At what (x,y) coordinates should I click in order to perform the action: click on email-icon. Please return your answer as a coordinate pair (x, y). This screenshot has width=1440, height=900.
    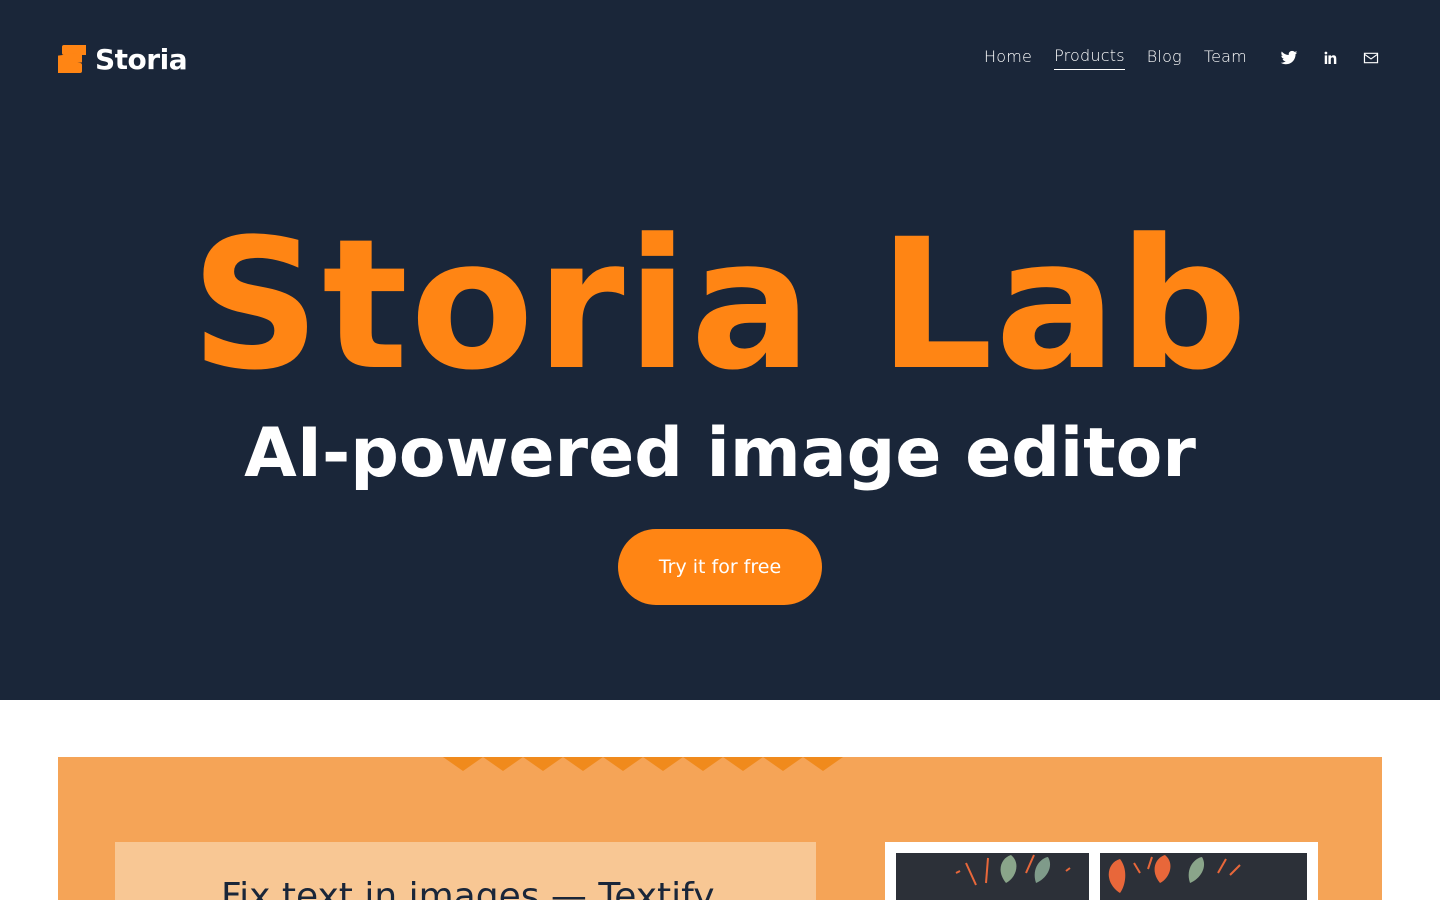
    Looking at the image, I should click on (1371, 58).